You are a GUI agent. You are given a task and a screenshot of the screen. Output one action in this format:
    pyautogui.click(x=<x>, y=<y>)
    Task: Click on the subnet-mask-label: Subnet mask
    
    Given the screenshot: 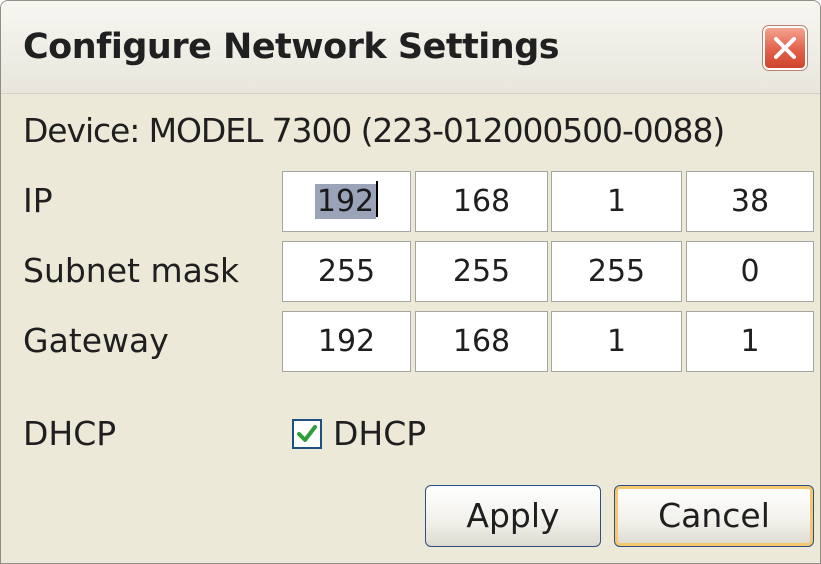 What is the action you would take?
    pyautogui.click(x=131, y=270)
    